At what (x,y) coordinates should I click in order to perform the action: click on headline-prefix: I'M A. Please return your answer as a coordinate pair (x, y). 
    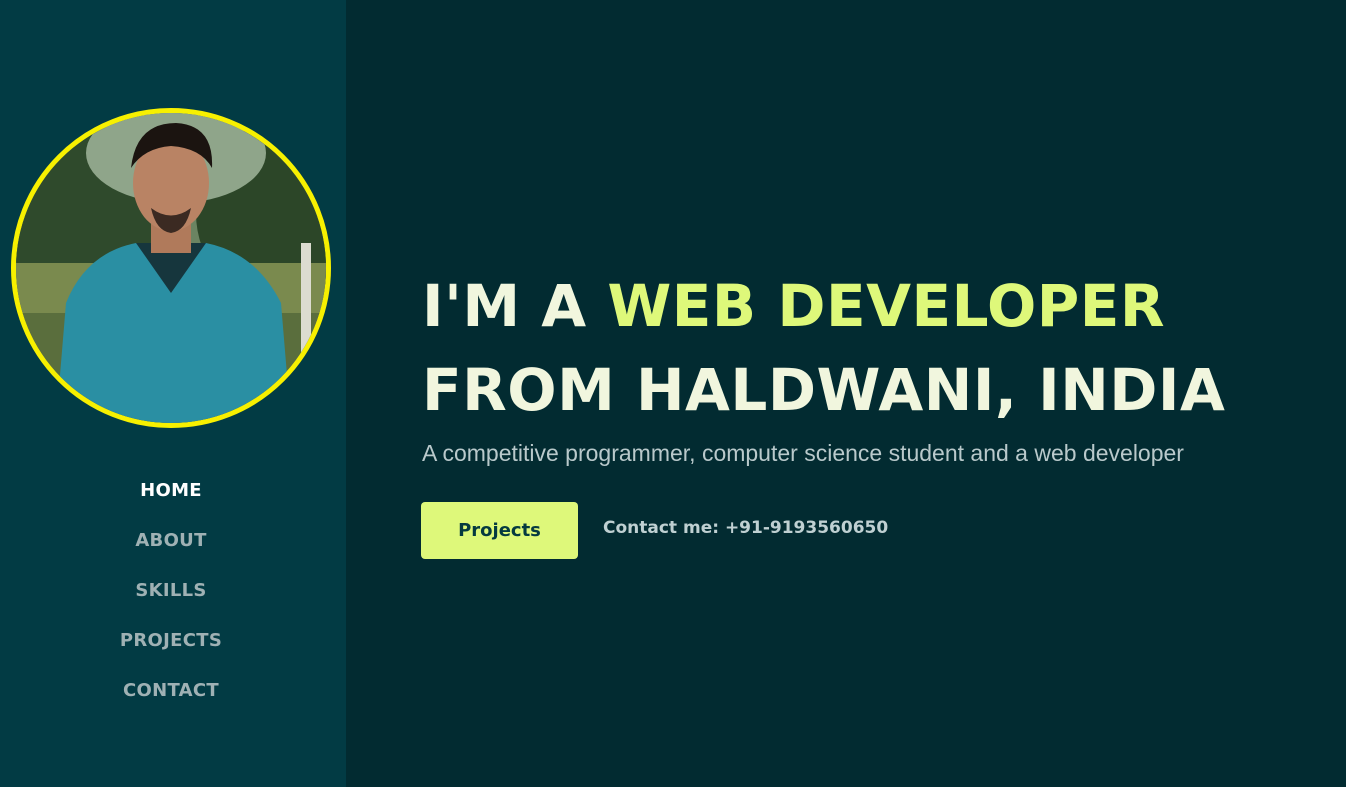
    Looking at the image, I should click on (515, 306).